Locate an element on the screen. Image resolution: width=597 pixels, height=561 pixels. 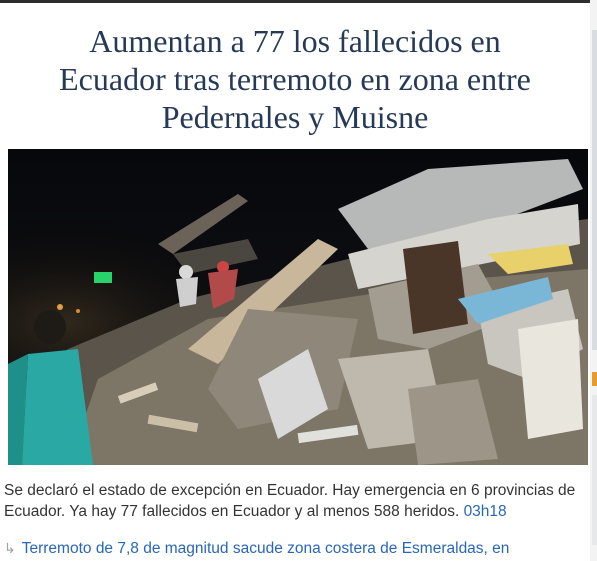
top-divider is located at coordinates (295, 1).